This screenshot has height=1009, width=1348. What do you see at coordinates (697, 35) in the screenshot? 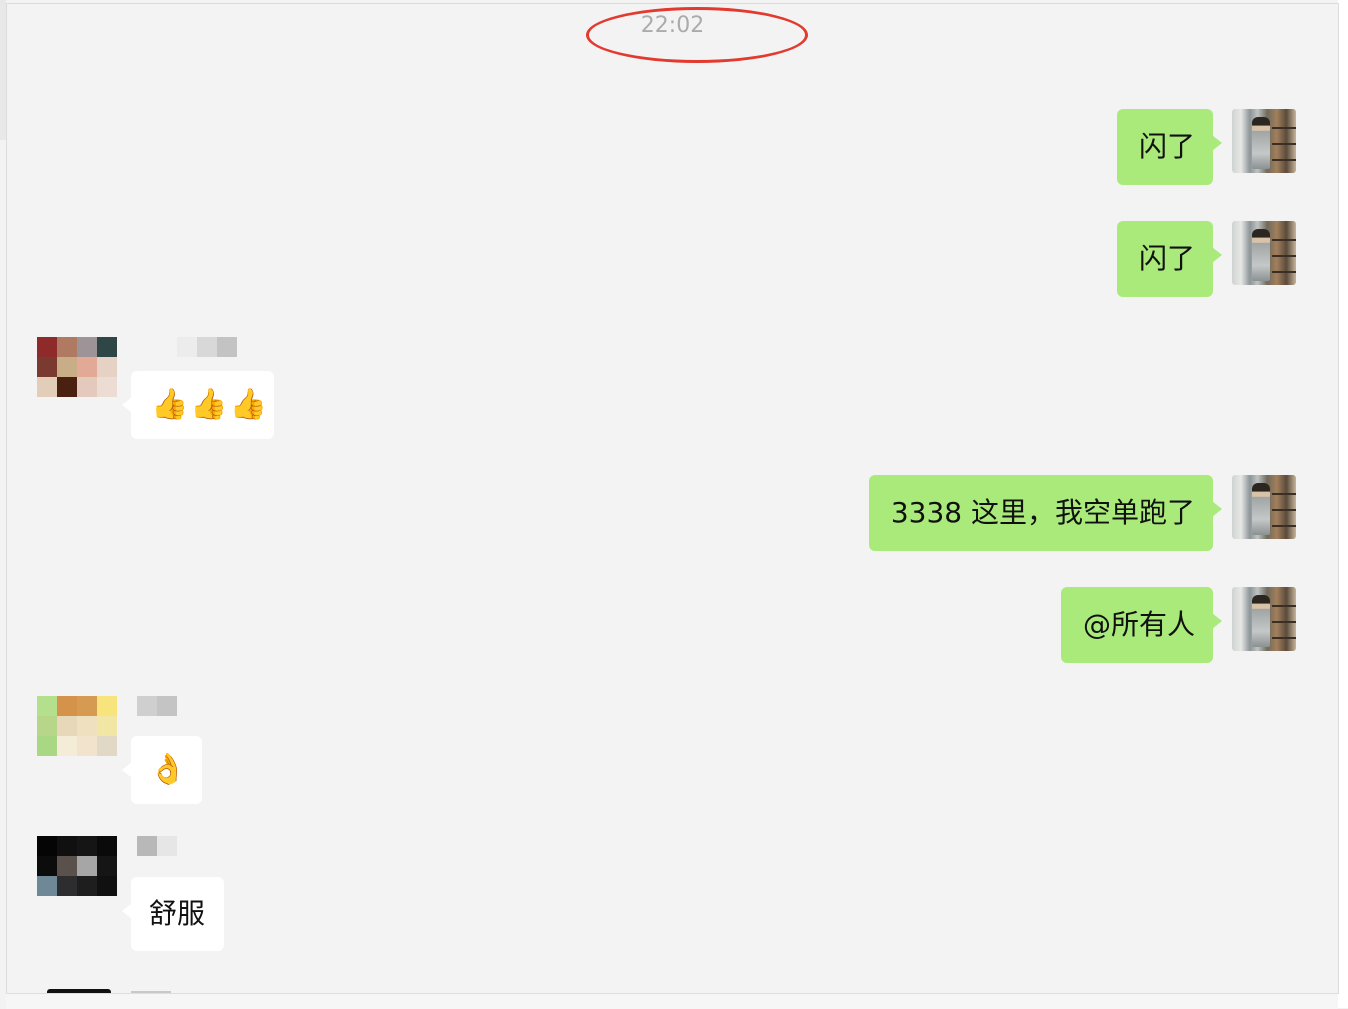
I see `timestamp-highlight-annotation` at bounding box center [697, 35].